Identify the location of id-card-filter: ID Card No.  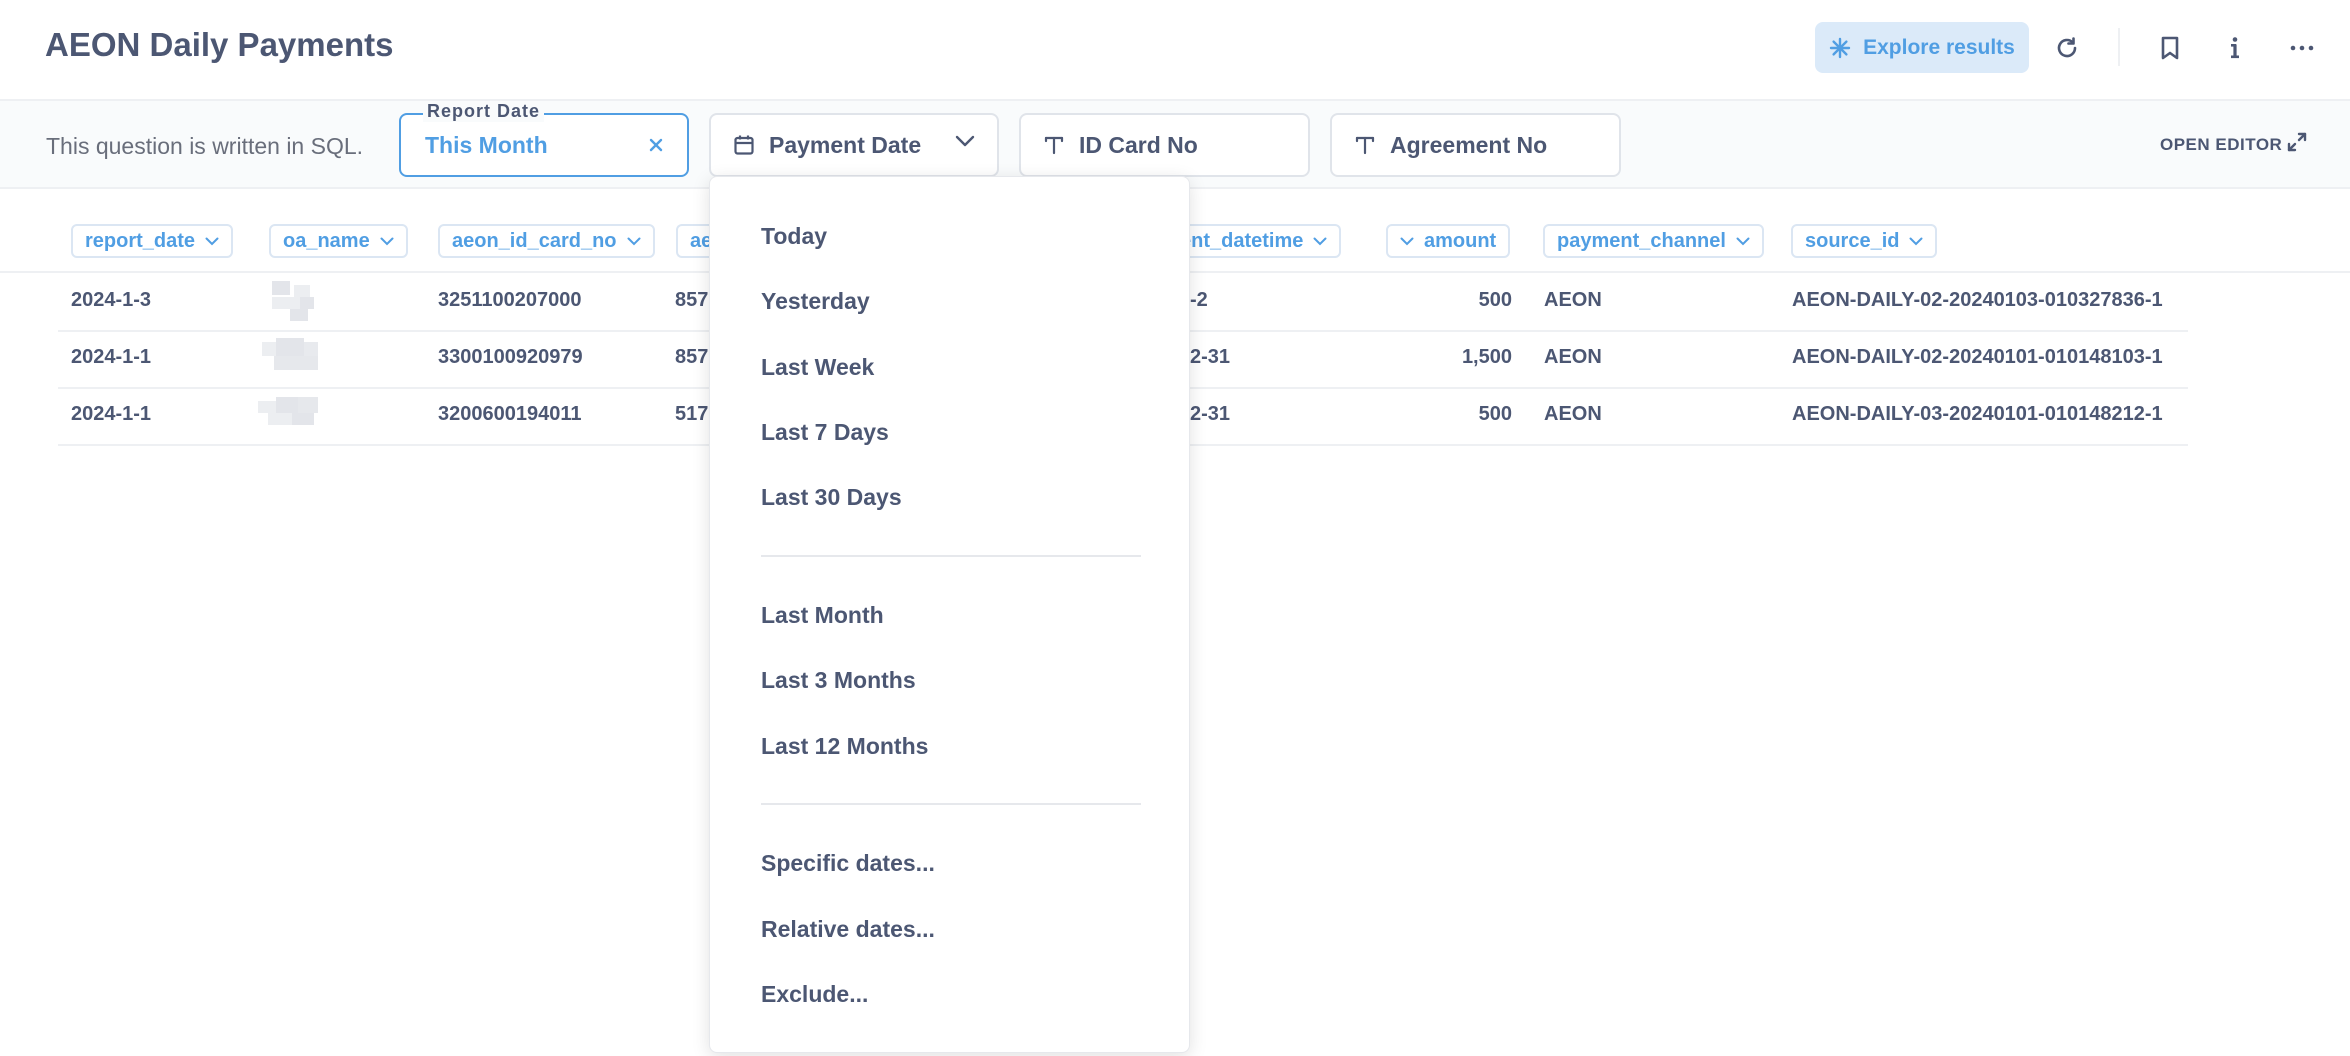
(1164, 145).